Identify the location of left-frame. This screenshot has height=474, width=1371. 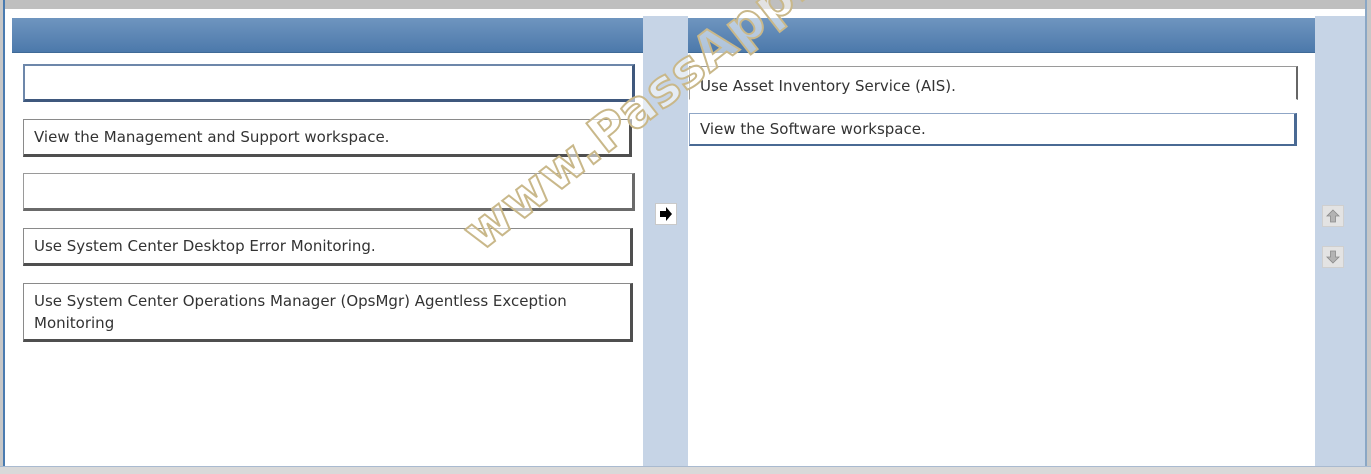
(2, 237).